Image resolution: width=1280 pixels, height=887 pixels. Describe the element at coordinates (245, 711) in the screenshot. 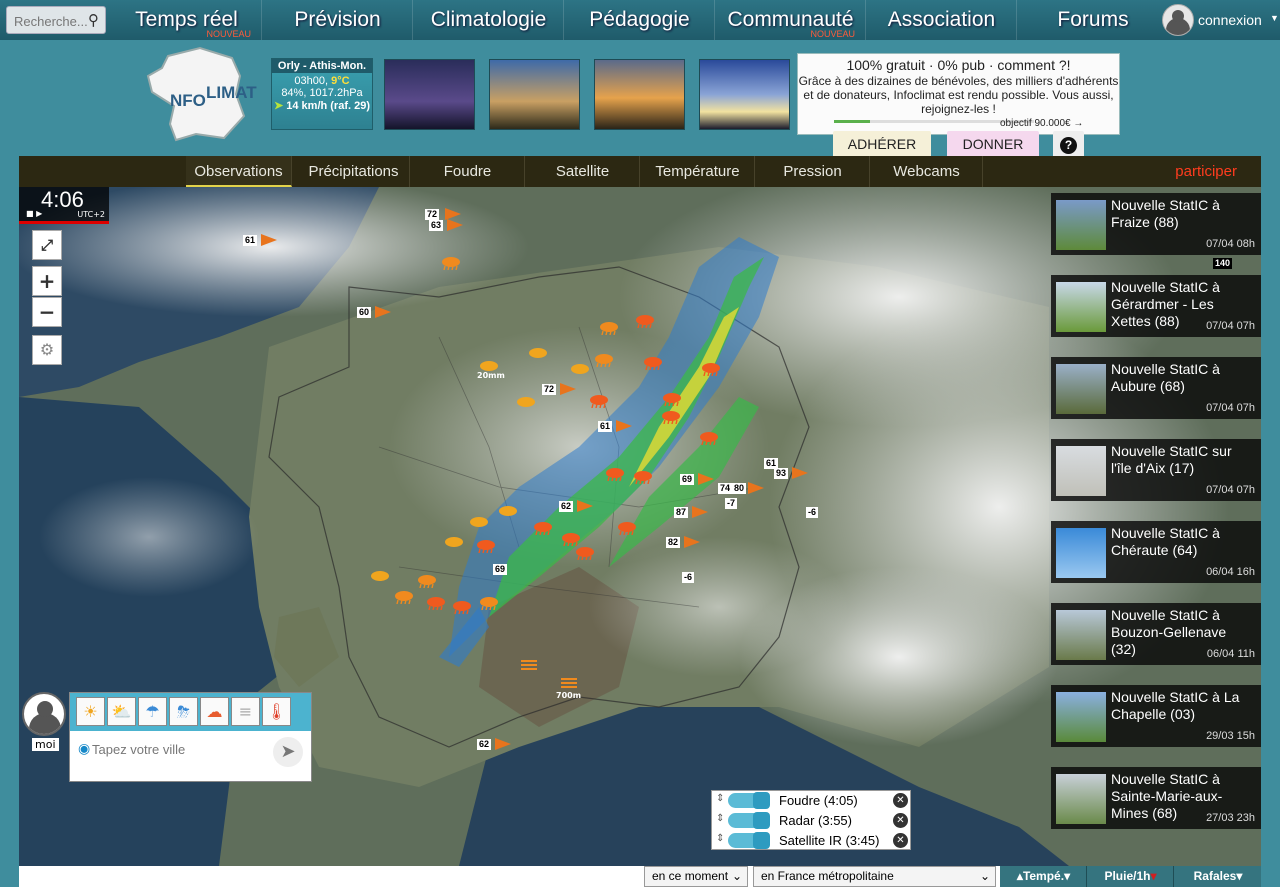

I see `fog-icon: ≡` at that location.